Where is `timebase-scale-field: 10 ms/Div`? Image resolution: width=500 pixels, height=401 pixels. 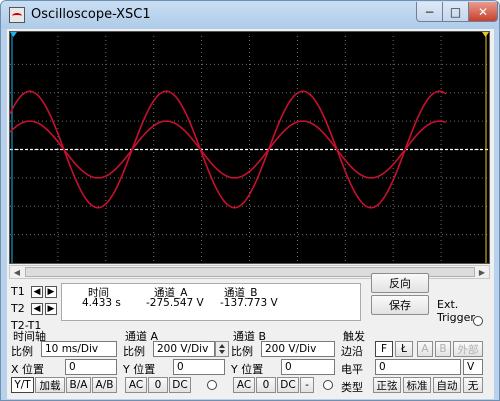 timebase-scale-field: 10 ms/Div is located at coordinates (79, 349).